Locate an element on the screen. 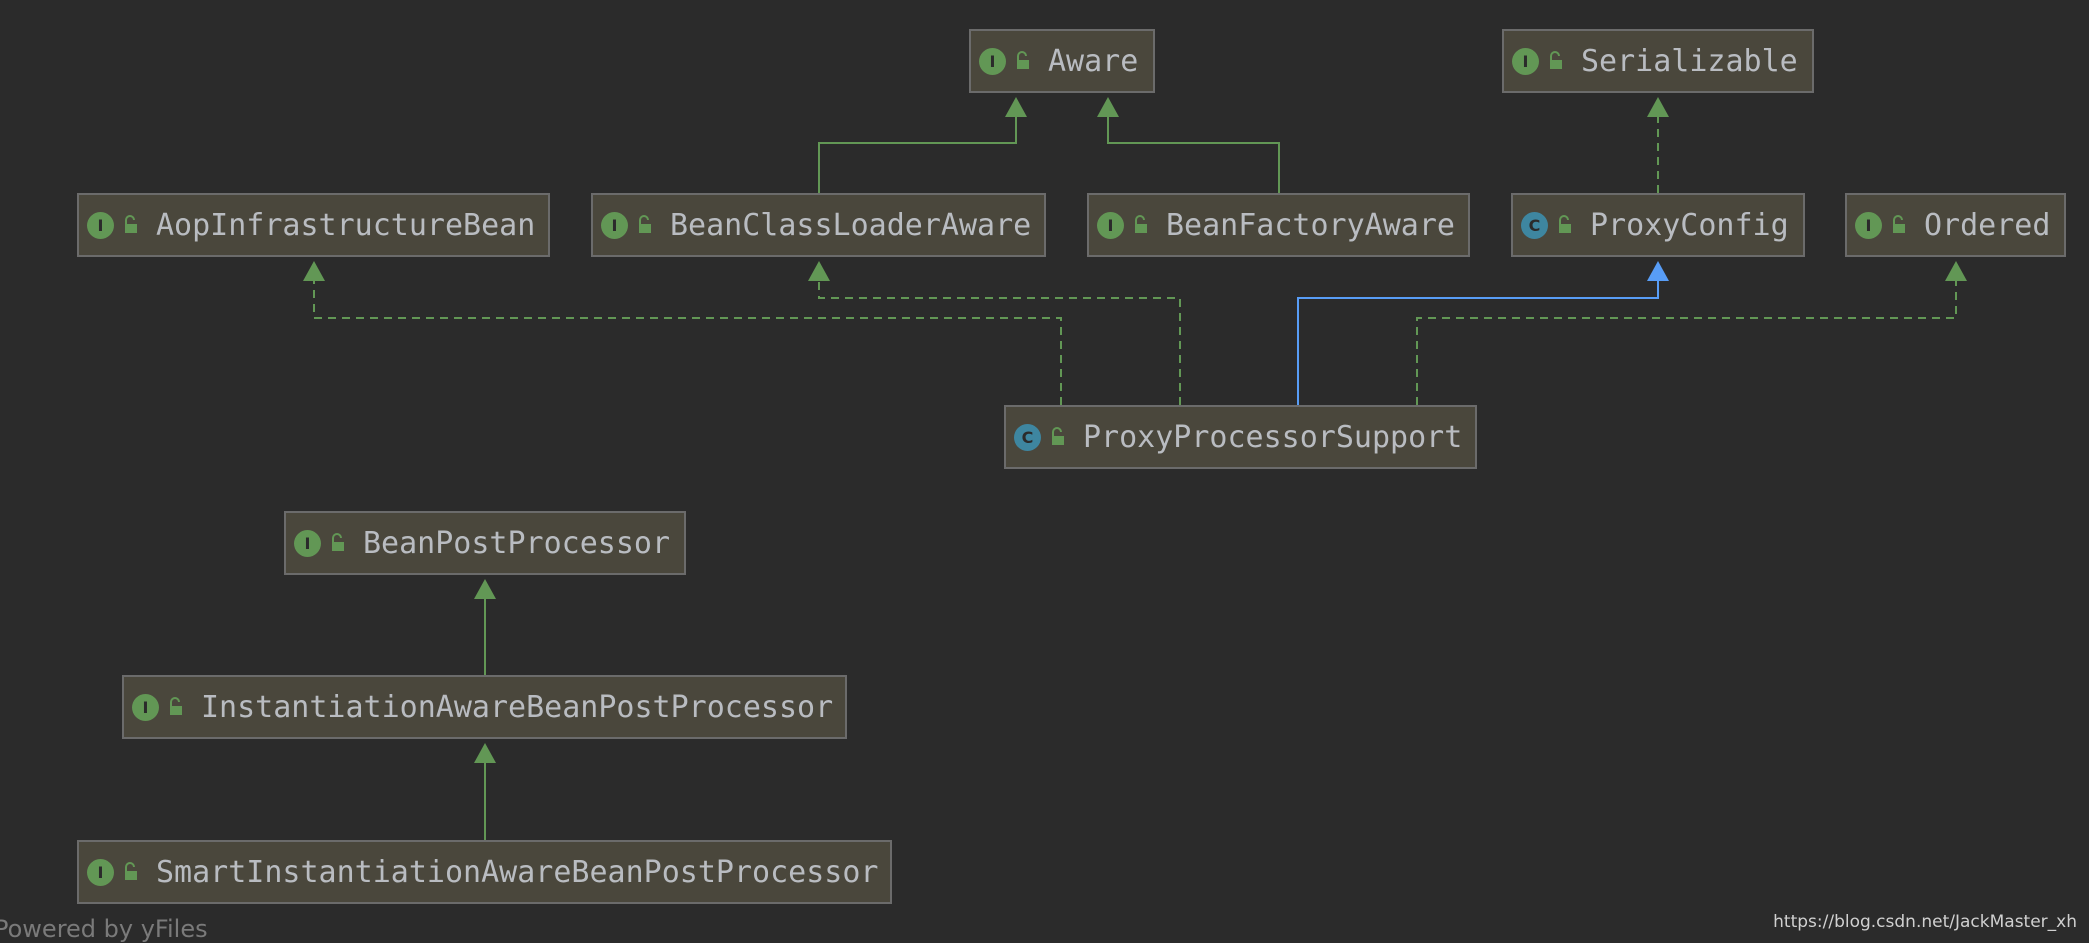  node-proxy-config: C ProxyConfig is located at coordinates (1658, 225).